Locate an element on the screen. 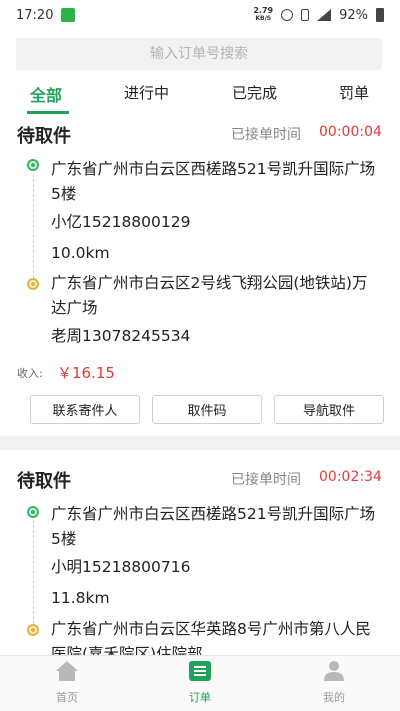  tab-completed: 已完成 is located at coordinates (254, 92).